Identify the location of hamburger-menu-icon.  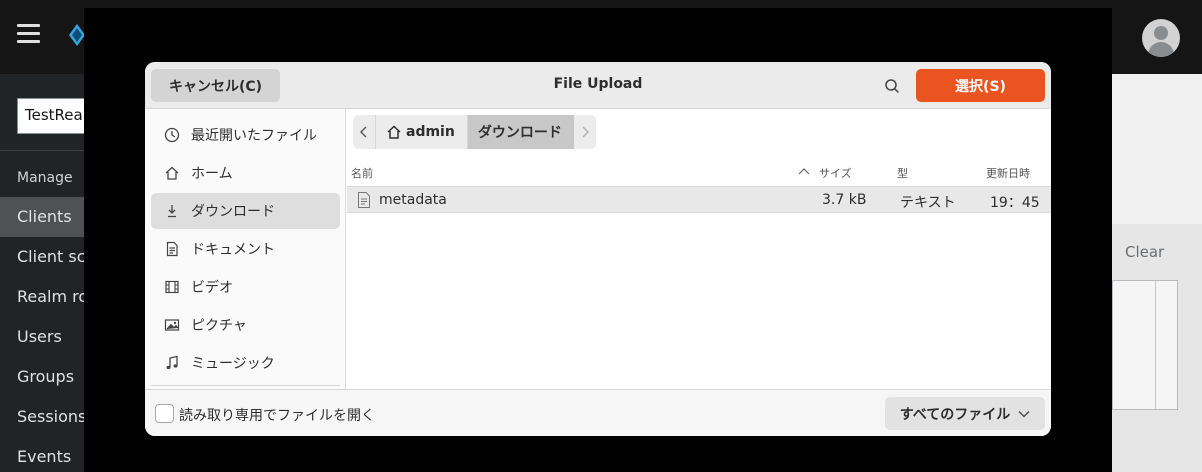
(28, 34).